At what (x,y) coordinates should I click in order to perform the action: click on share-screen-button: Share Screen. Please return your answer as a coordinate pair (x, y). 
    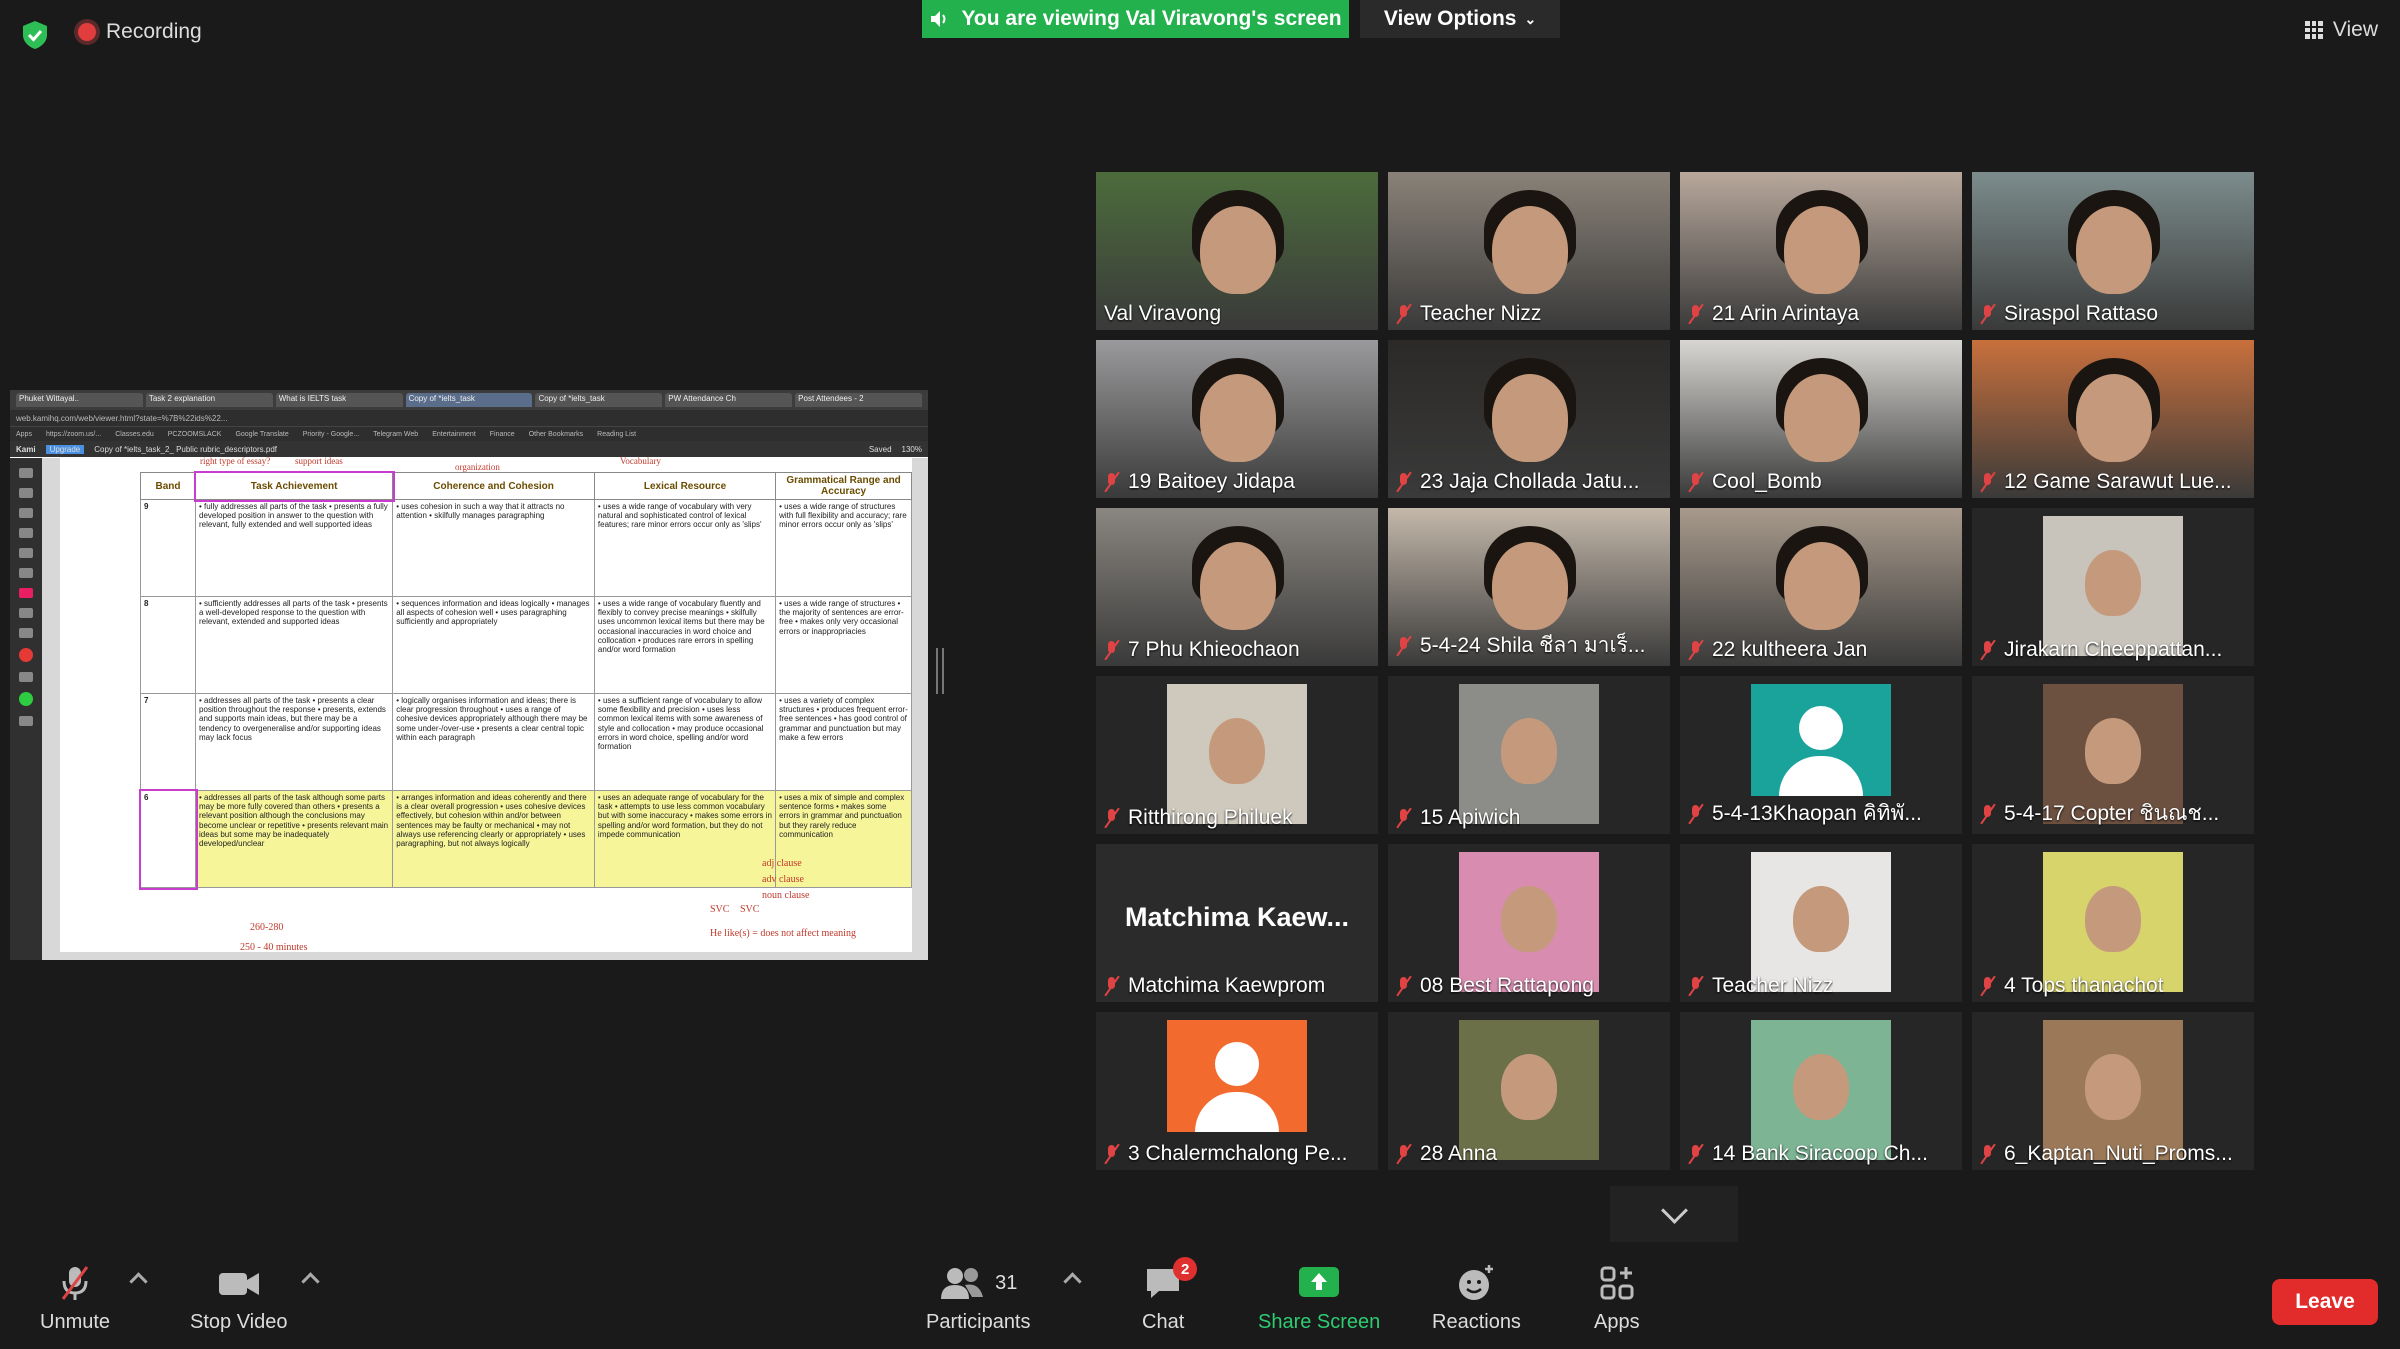
    Looking at the image, I should click on (1319, 1298).